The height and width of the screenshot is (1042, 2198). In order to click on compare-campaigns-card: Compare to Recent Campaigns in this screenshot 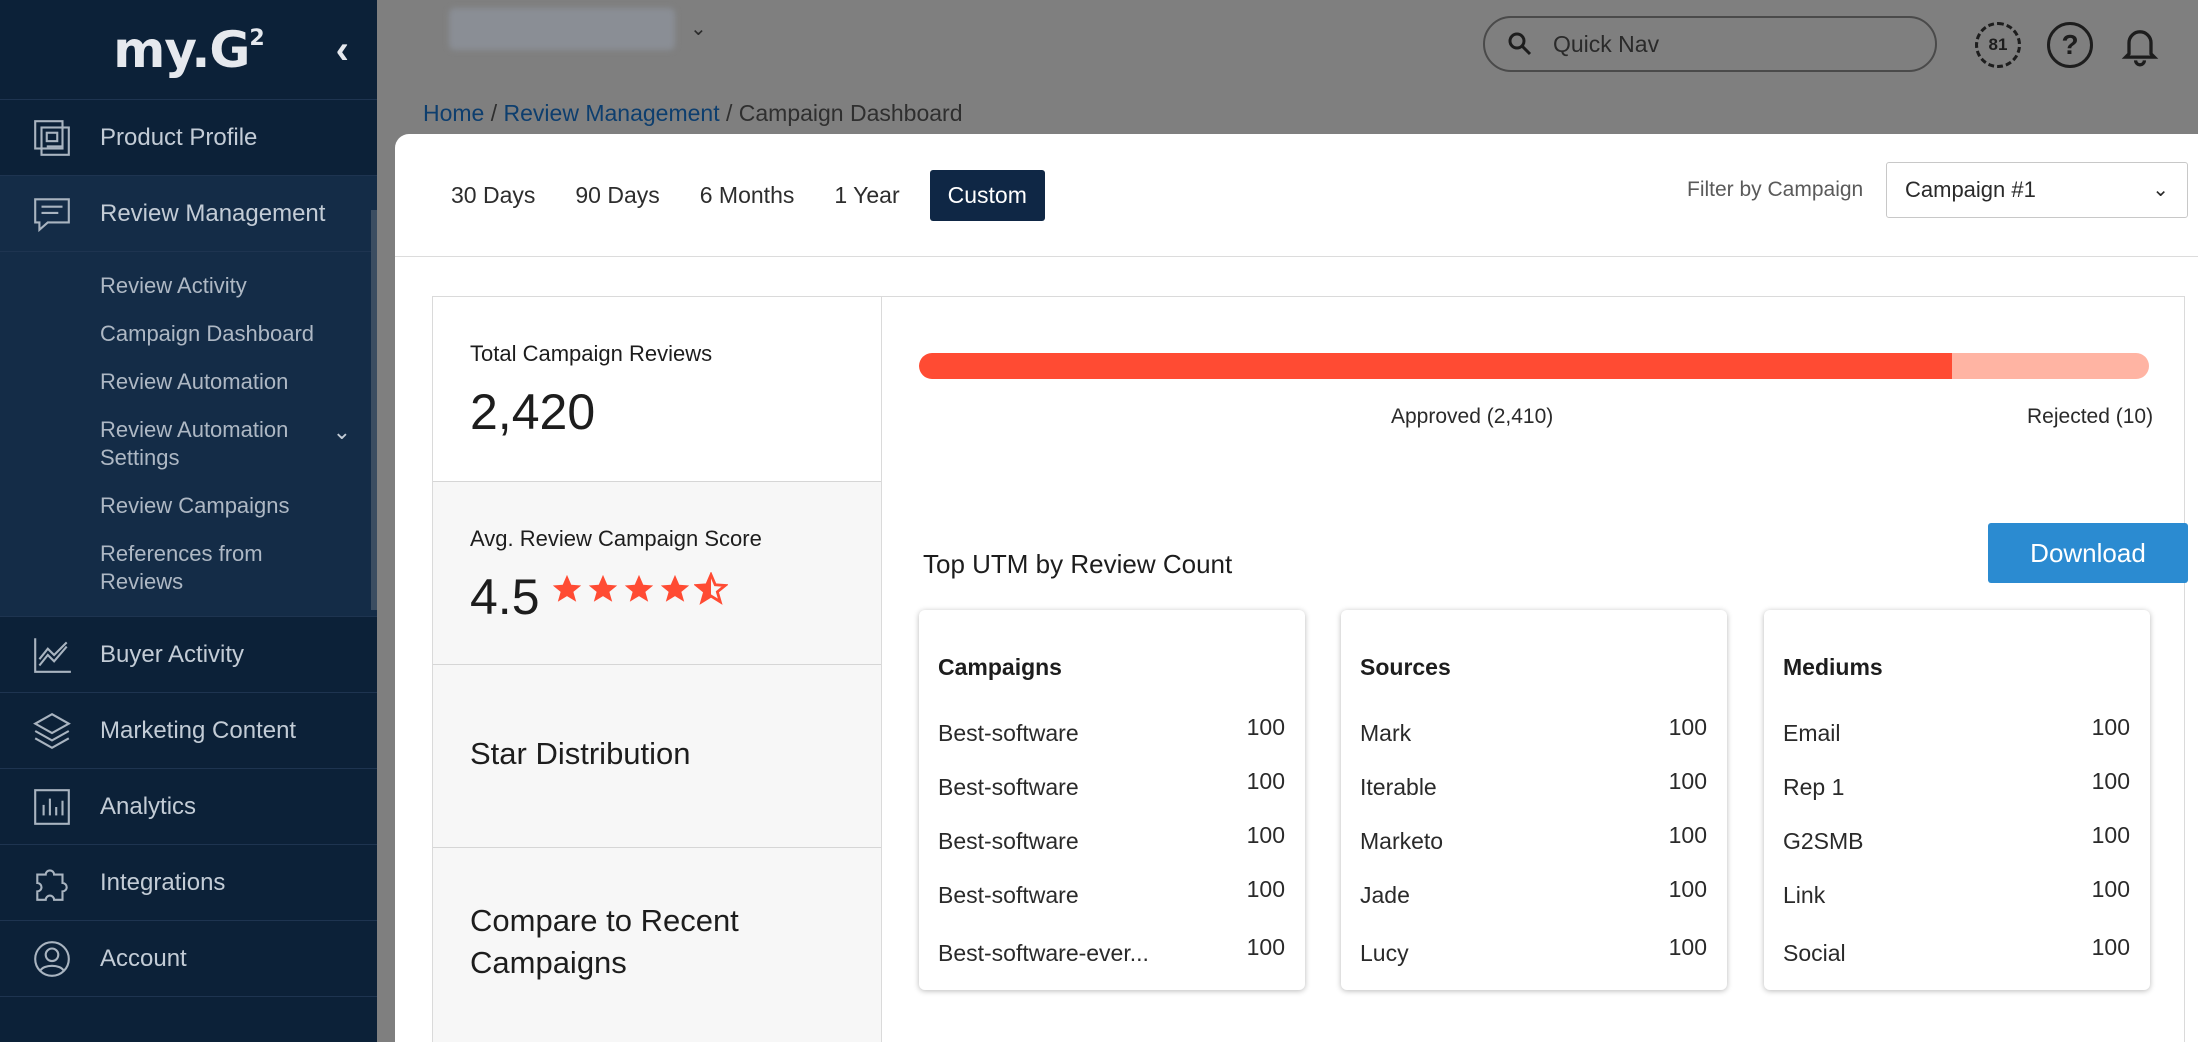, I will do `click(657, 945)`.